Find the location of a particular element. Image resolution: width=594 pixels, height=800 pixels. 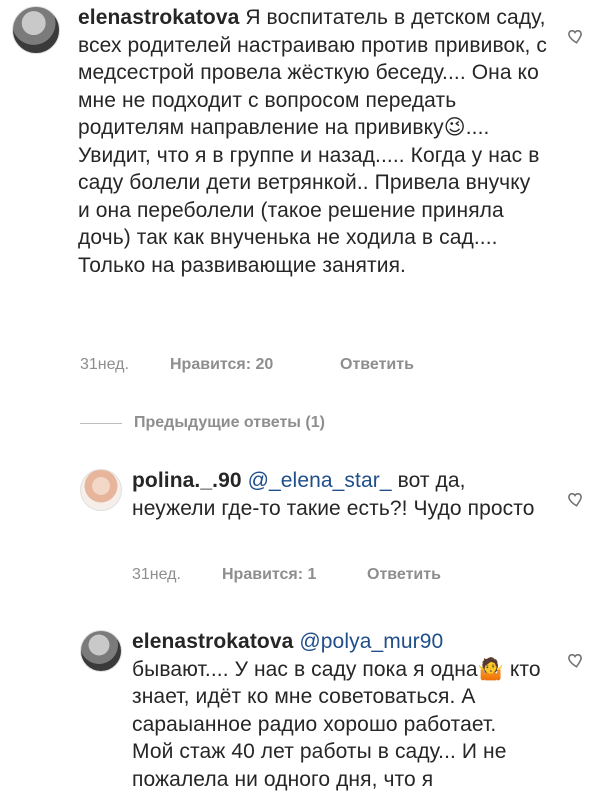

comment-likes: Нравится: 20 is located at coordinates (255, 365).